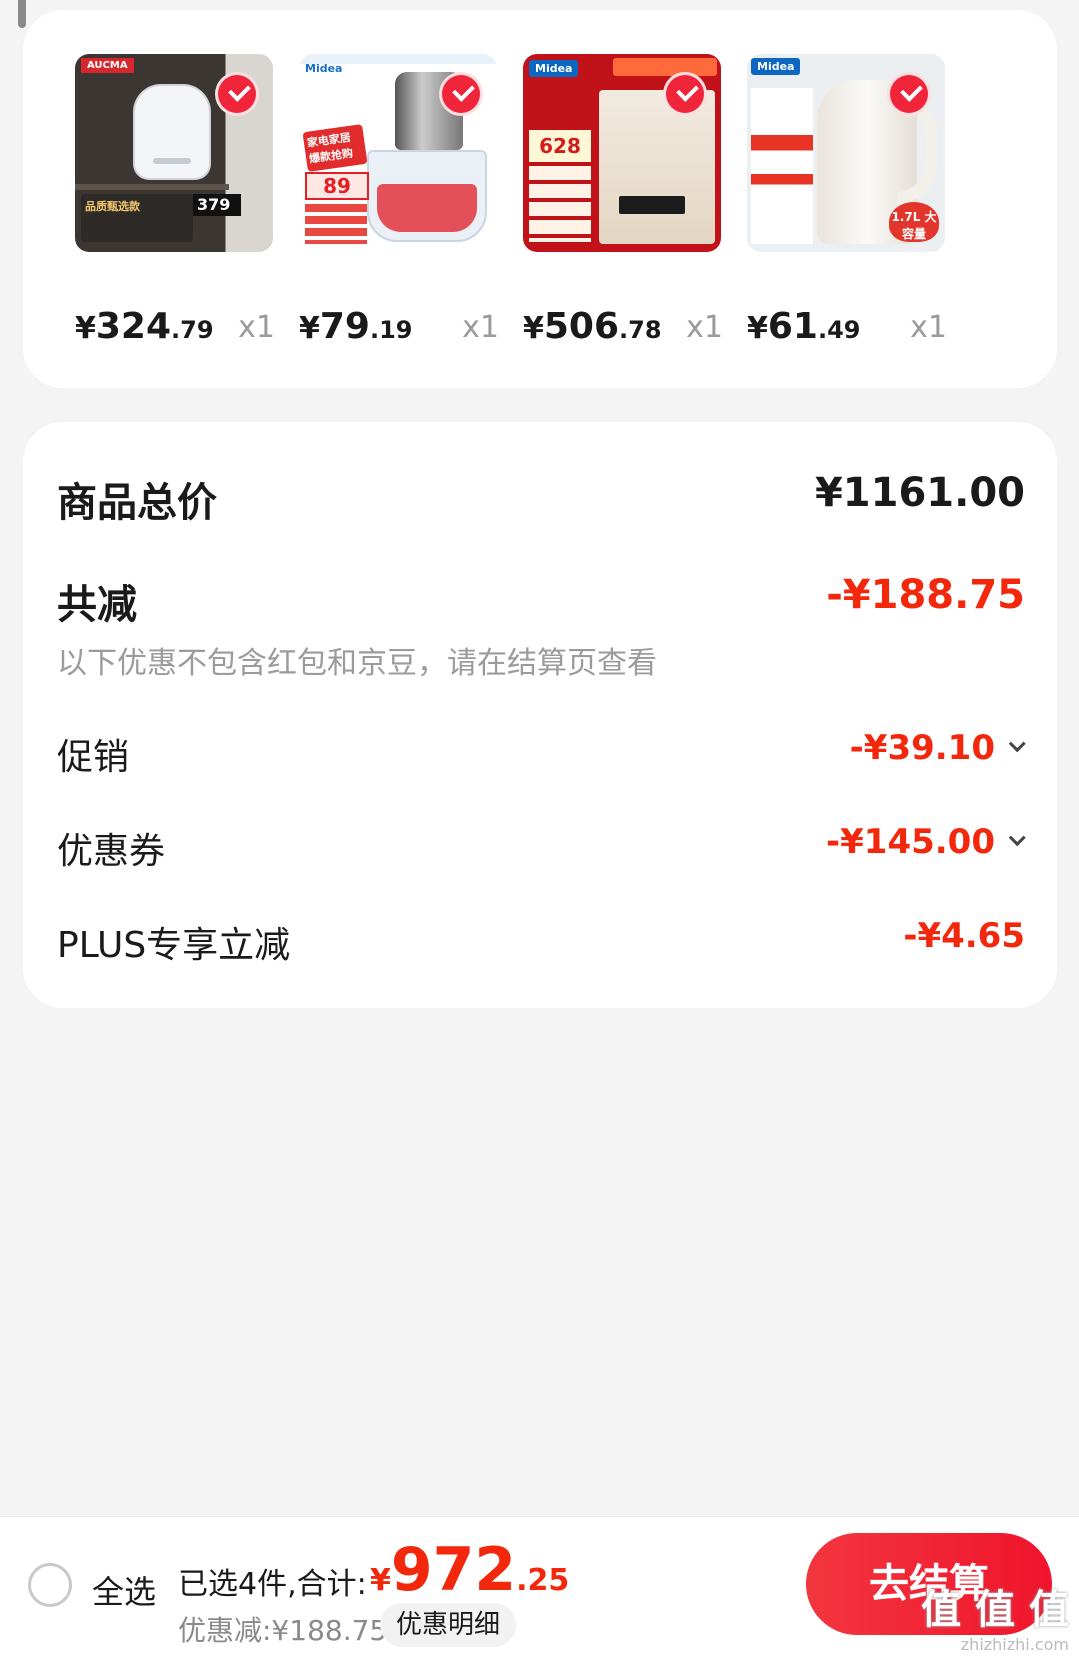  I want to click on plus-discount-label: PLUS专享立减, so click(174, 945).